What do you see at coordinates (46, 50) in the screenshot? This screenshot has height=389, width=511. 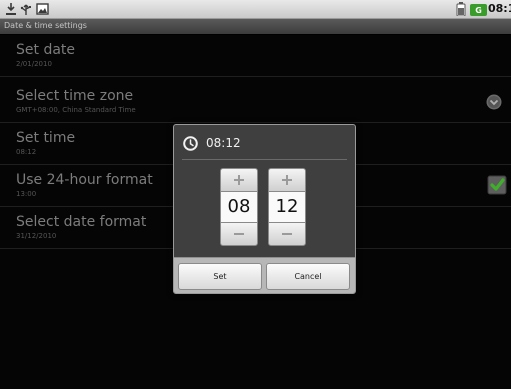 I see `setting-title: Set date` at bounding box center [46, 50].